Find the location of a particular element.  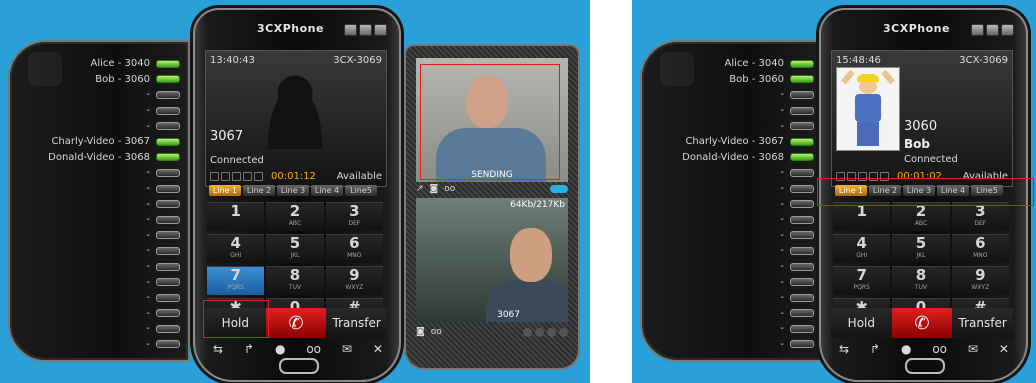

line-tab: Line 3 is located at coordinates (293, 190).